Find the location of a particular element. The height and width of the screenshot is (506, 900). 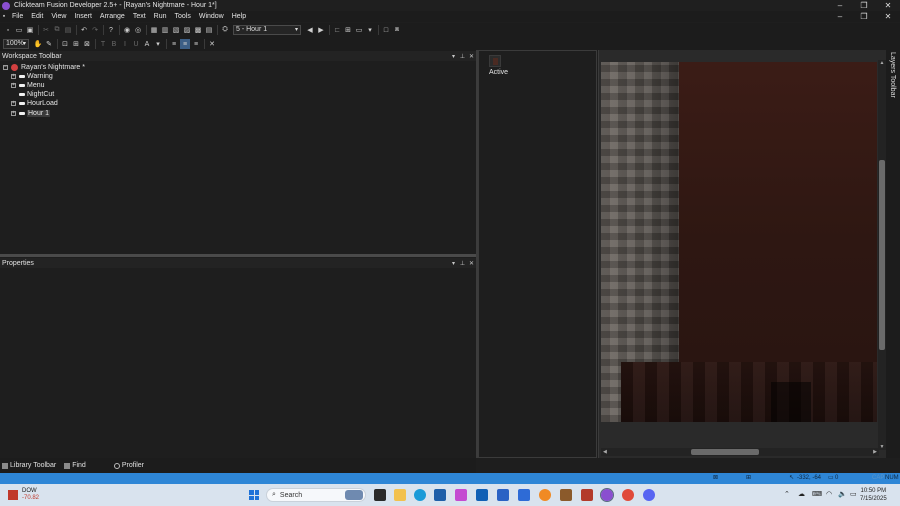

show-grid-icon: □ is located at coordinates (386, 30).